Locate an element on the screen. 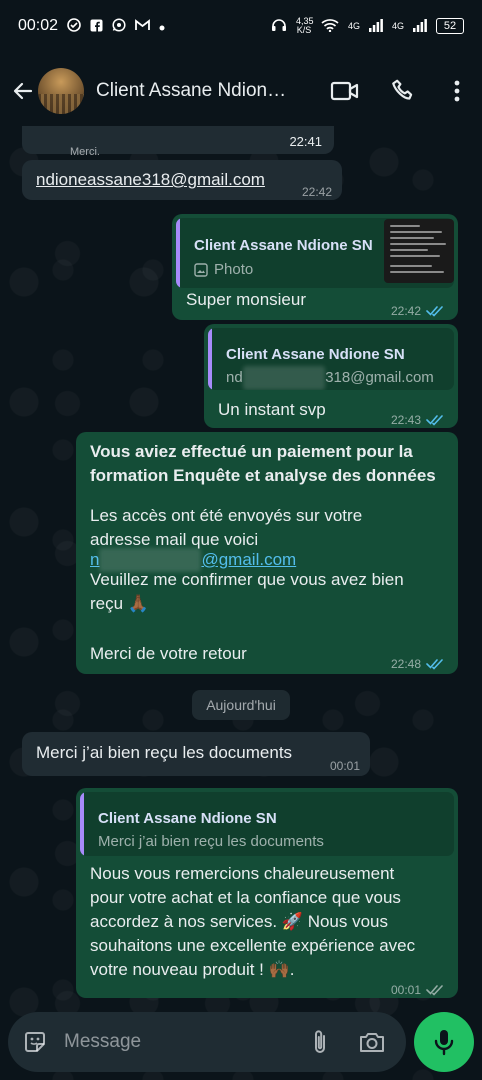 This screenshot has width=482, height=1080. photo-icon is located at coordinates (201, 272).